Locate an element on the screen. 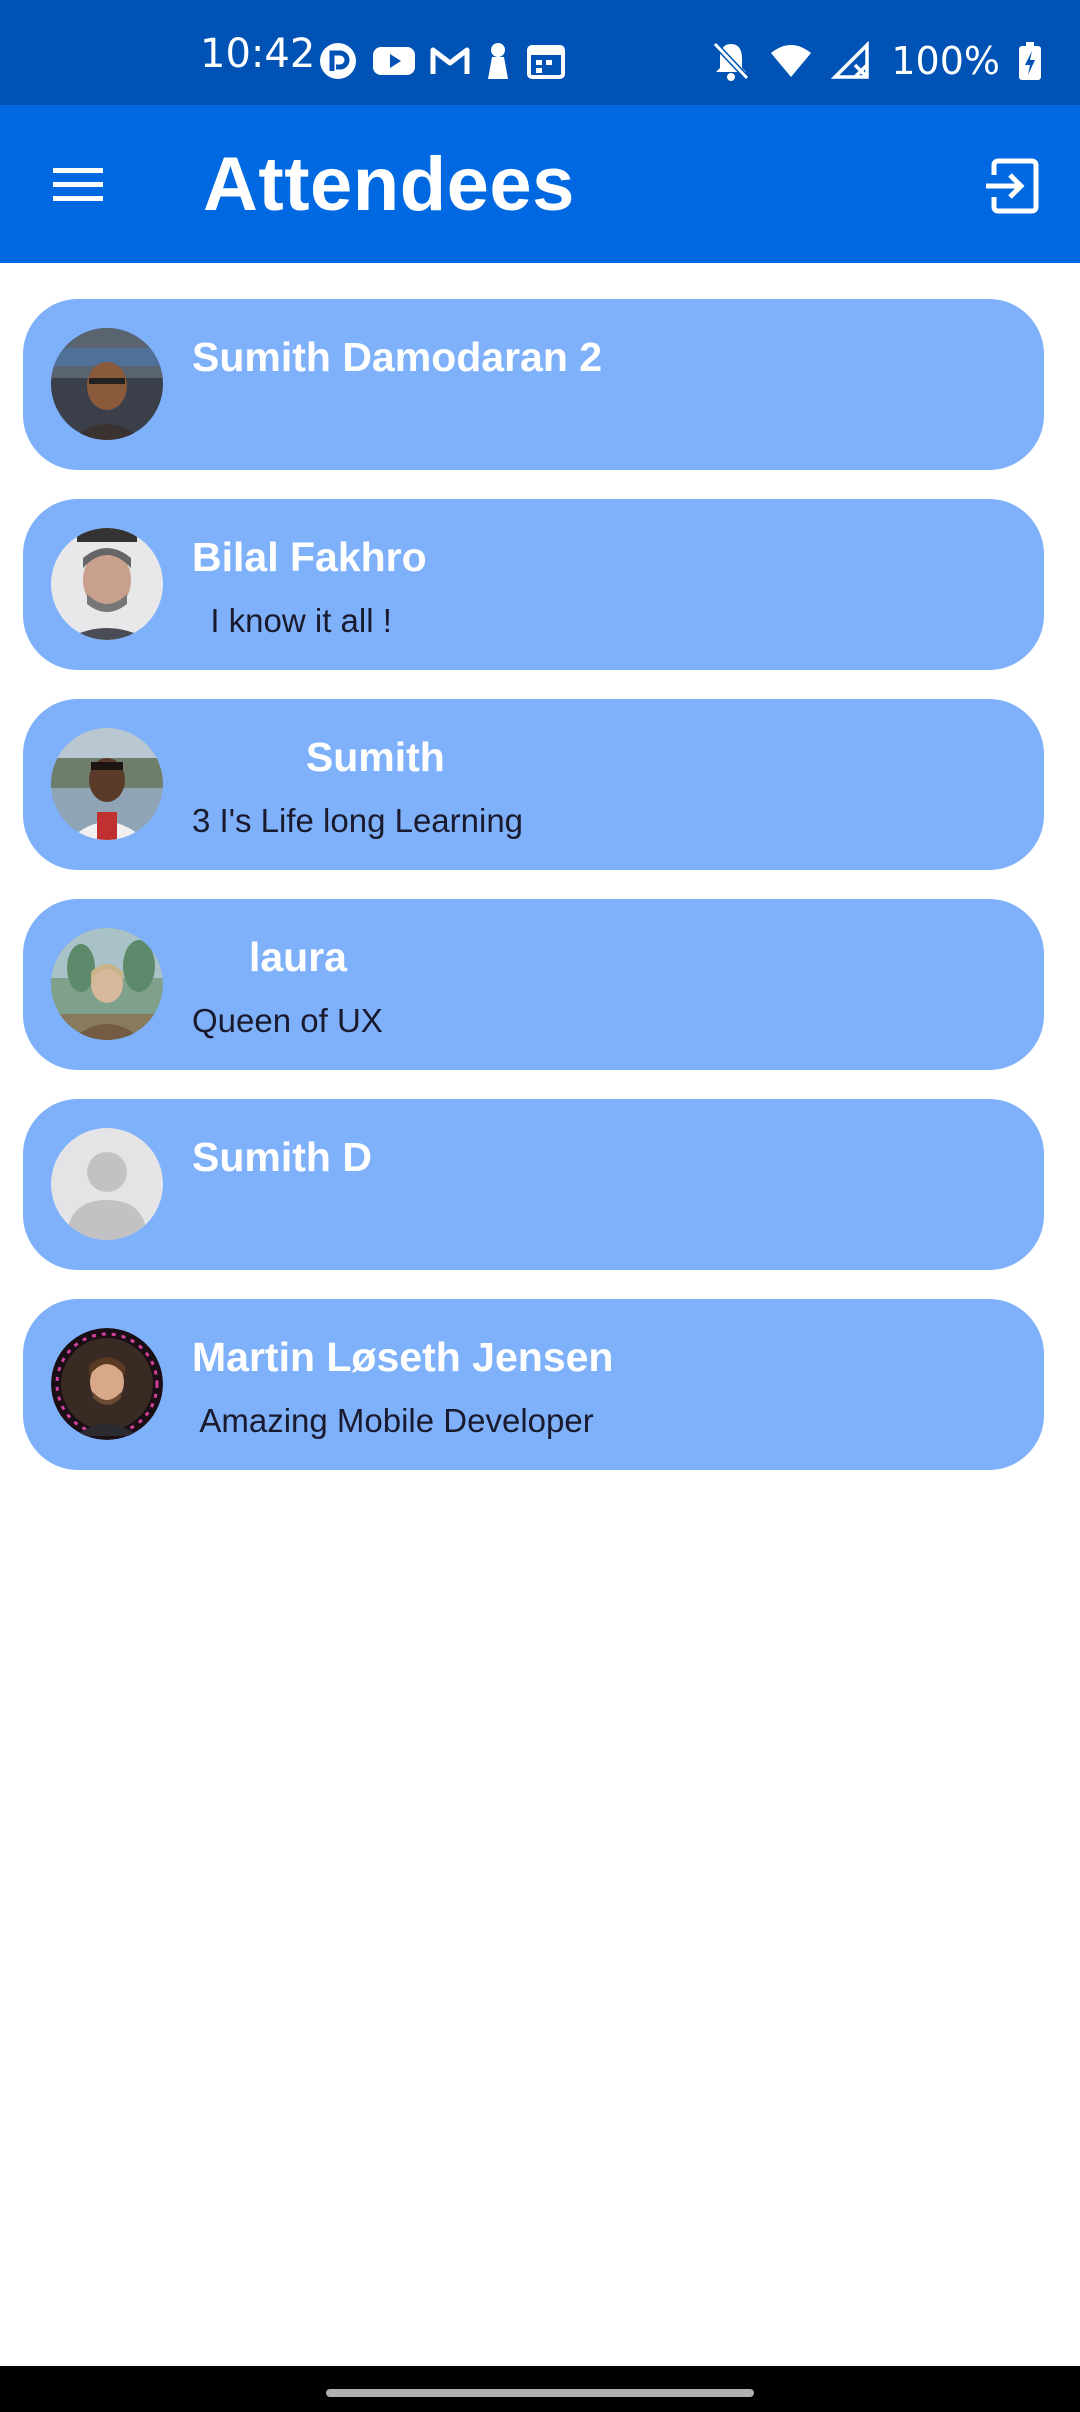 This screenshot has width=1080, height=2412. app-bar: Attendees is located at coordinates (540, 184).